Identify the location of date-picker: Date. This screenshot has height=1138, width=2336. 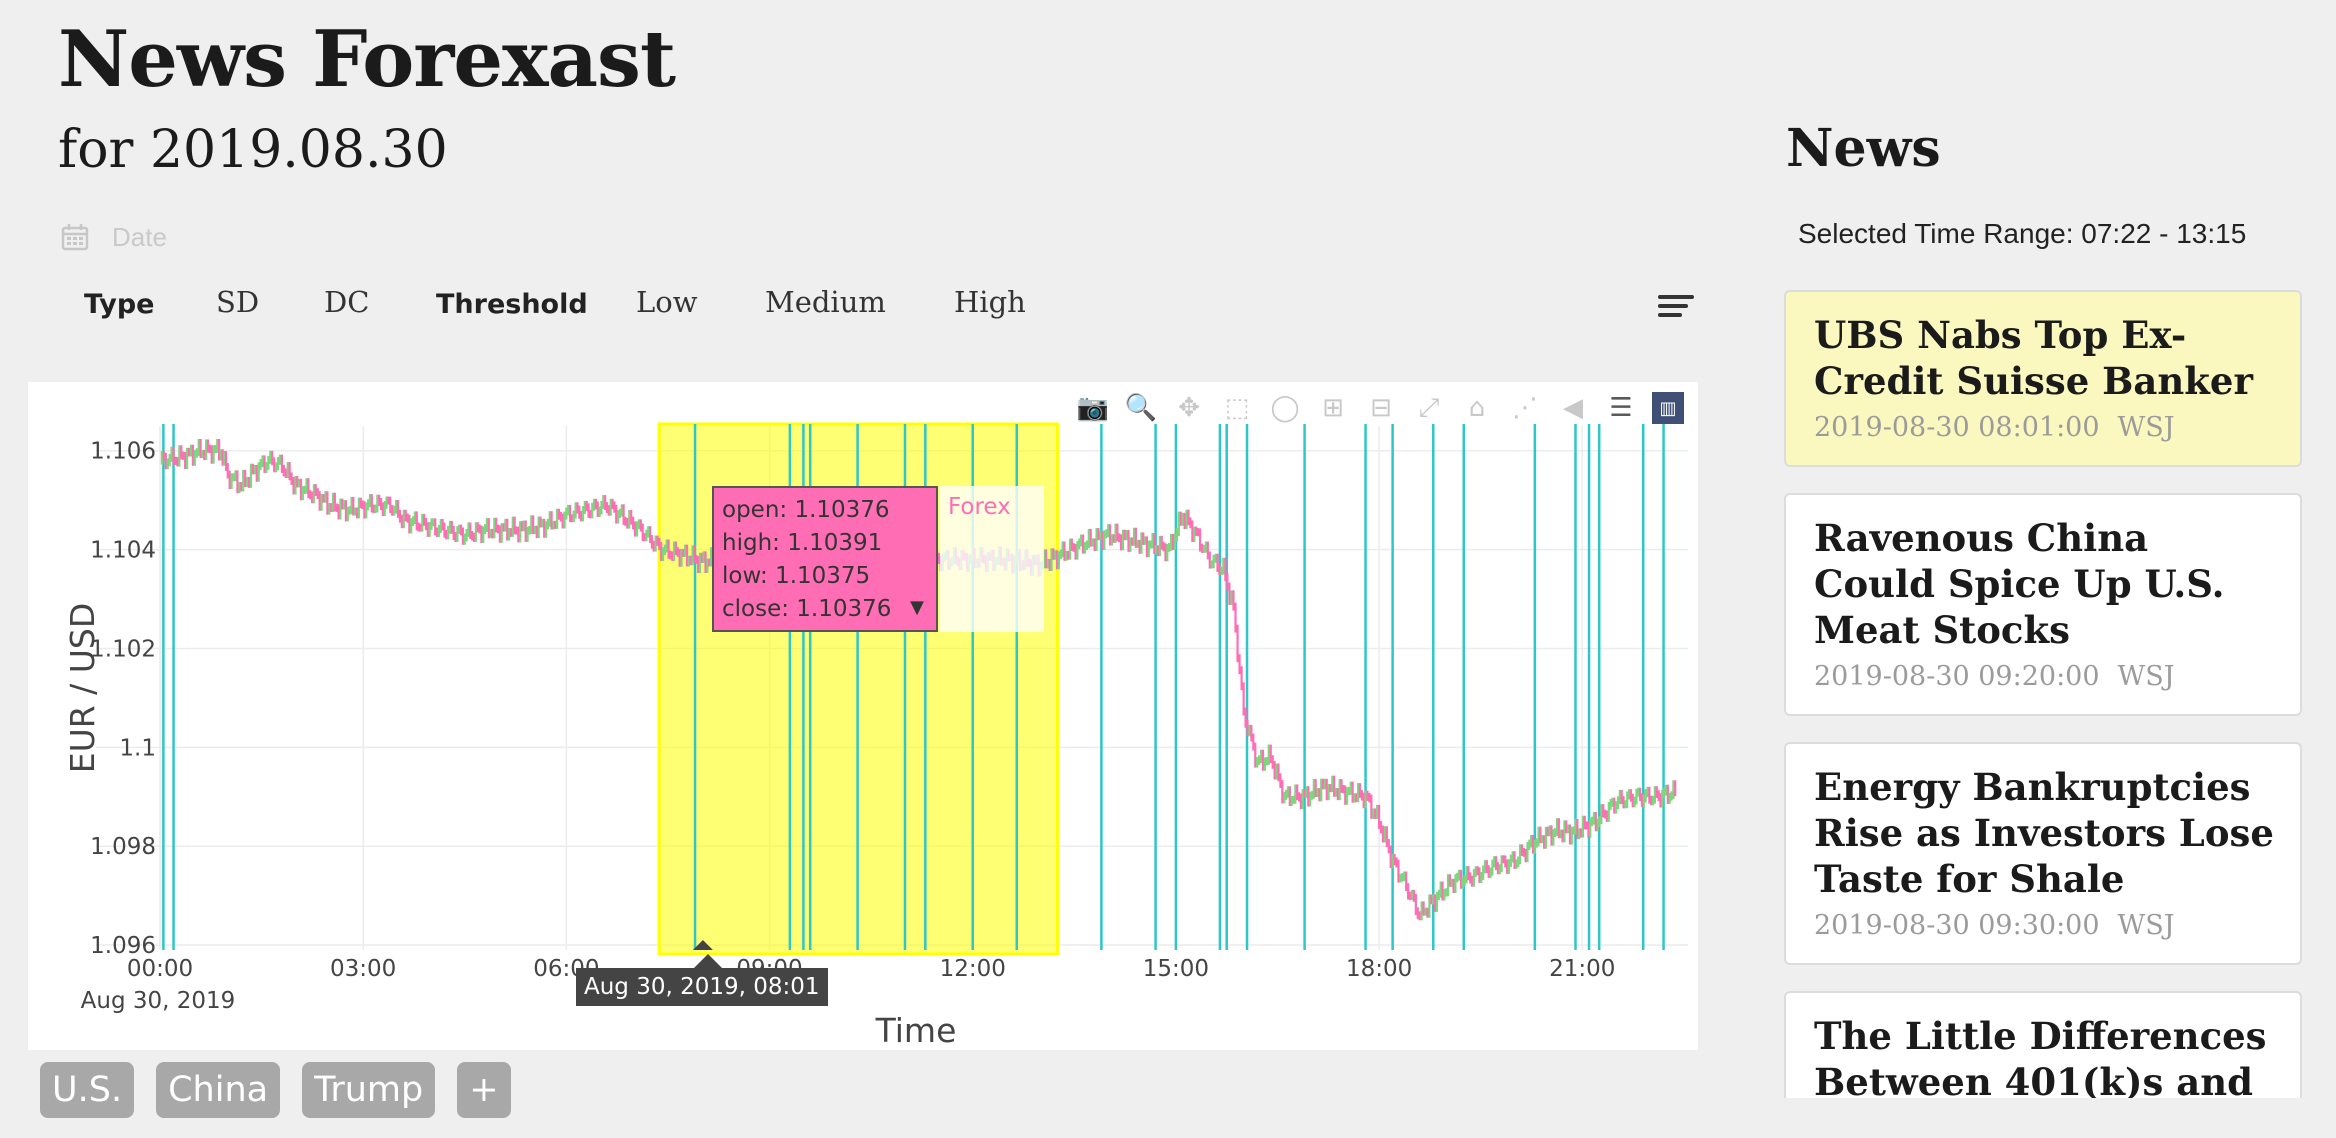
(113, 237).